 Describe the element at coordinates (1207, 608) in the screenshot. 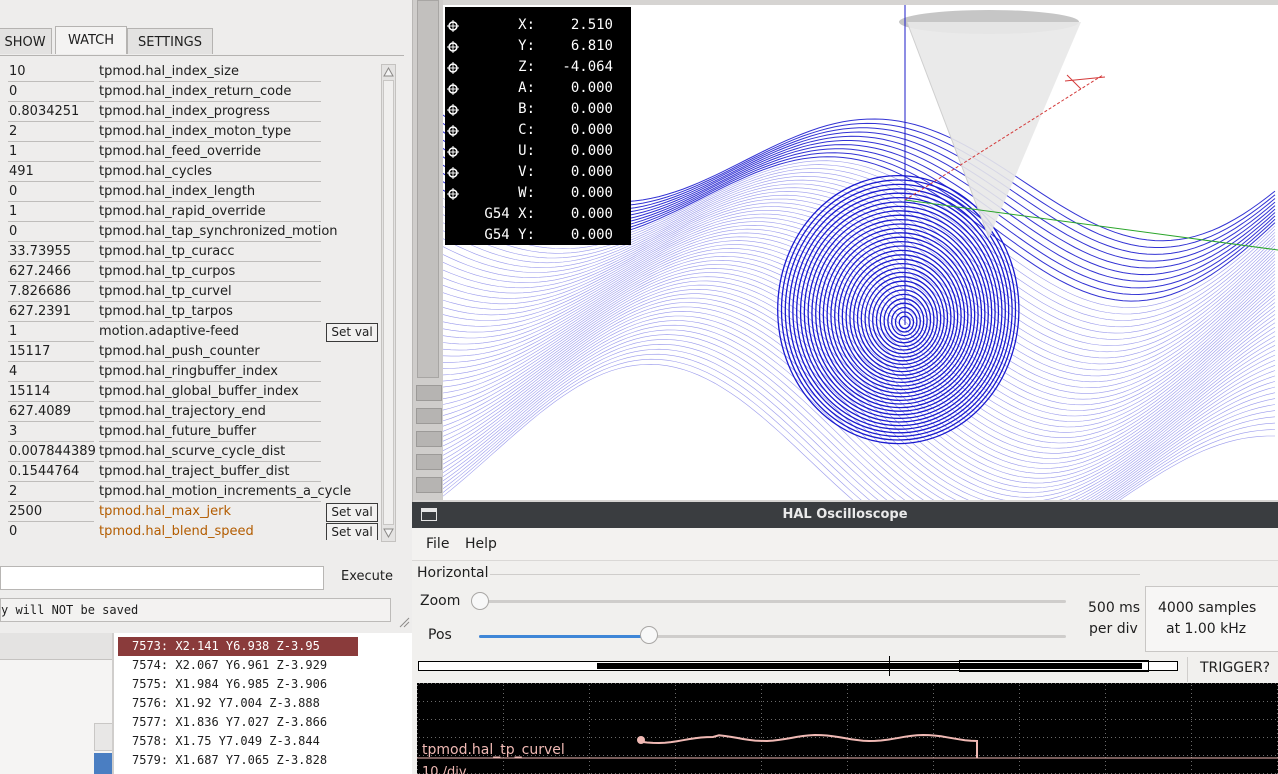

I see `samples-count: 4000 samples` at that location.